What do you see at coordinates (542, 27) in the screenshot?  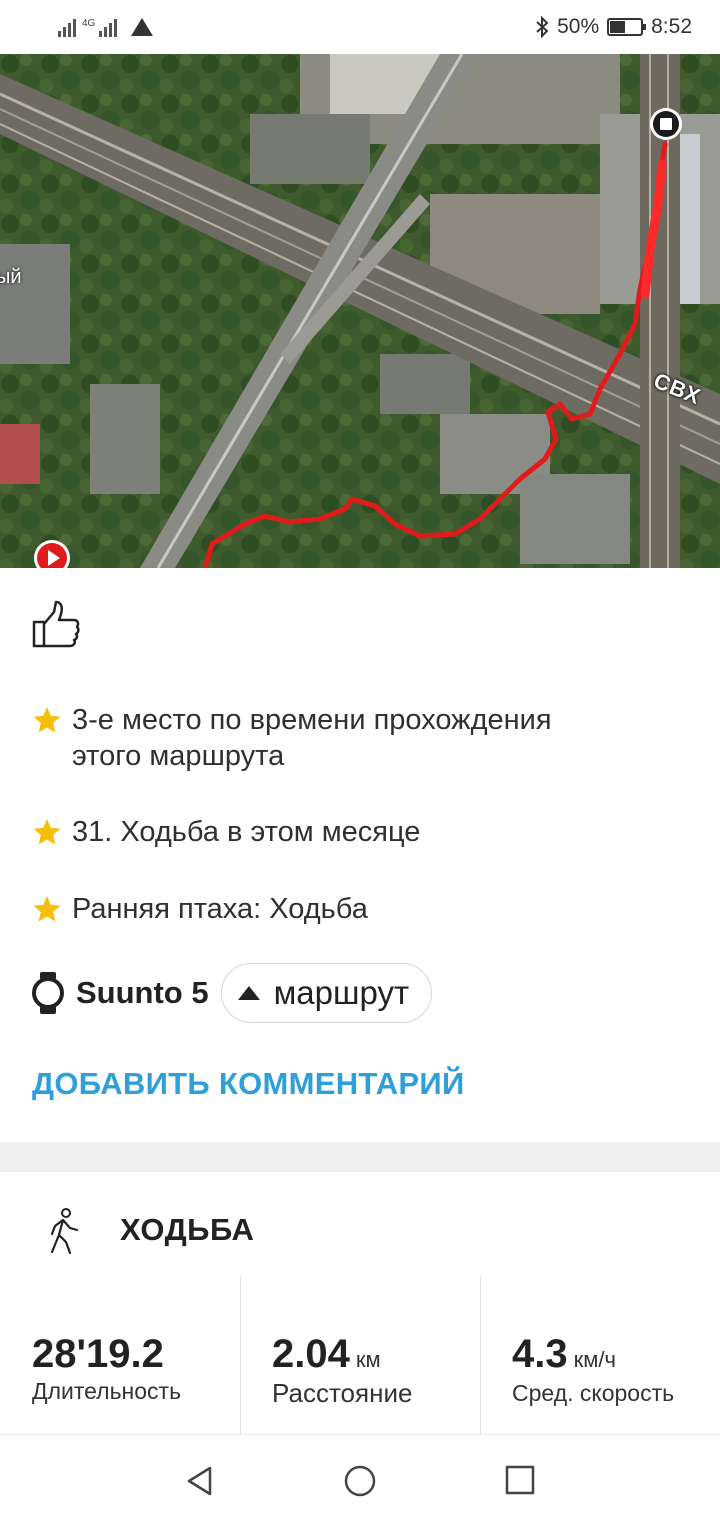 I see `bluetooth-icon` at bounding box center [542, 27].